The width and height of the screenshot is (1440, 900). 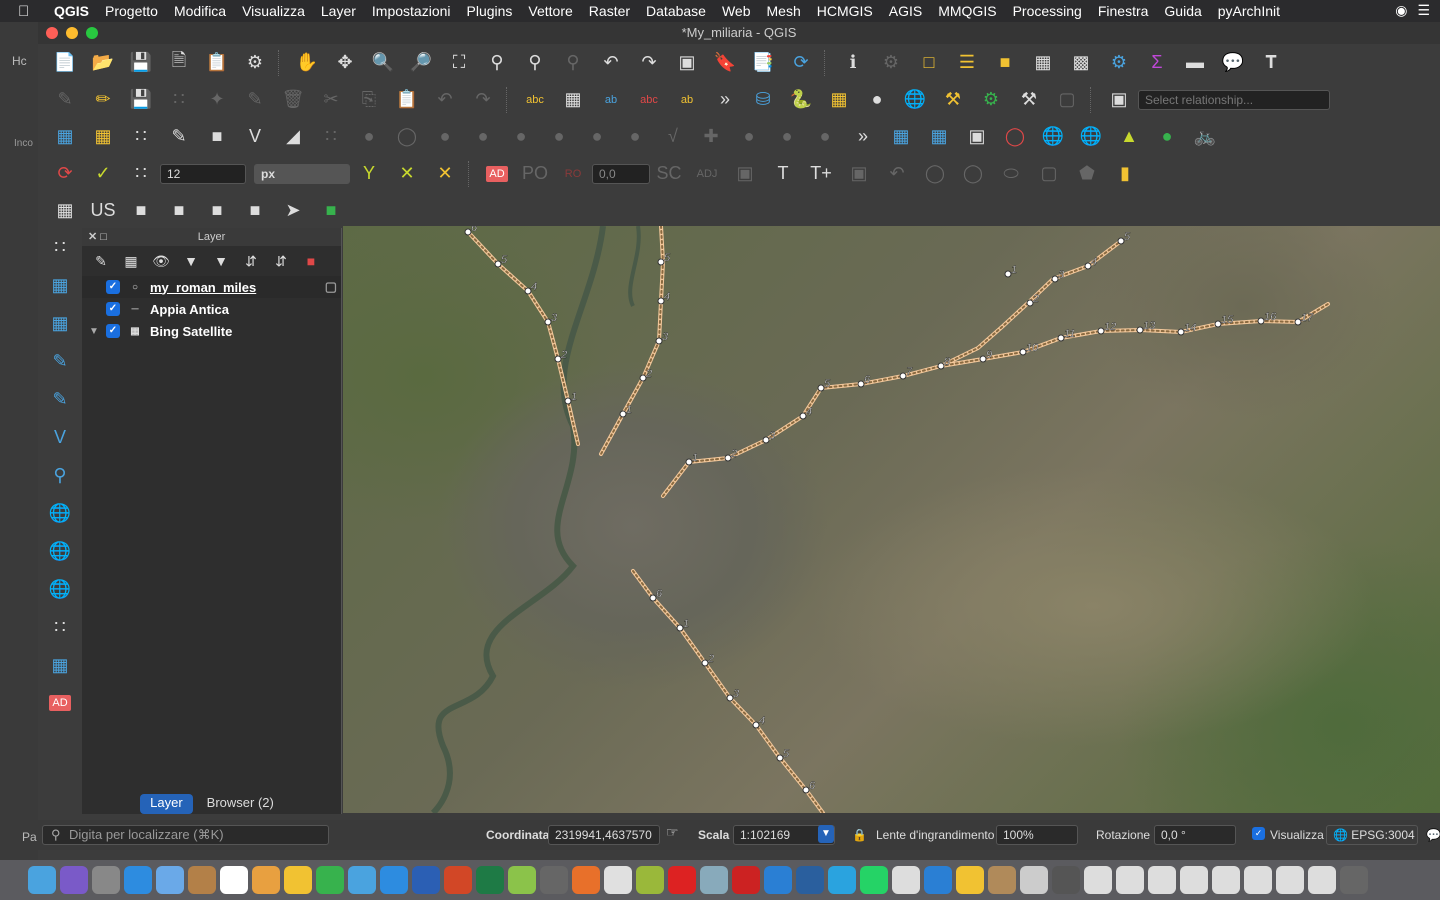 What do you see at coordinates (725, 63) in the screenshot?
I see `new-bookmark-icon: 🔖` at bounding box center [725, 63].